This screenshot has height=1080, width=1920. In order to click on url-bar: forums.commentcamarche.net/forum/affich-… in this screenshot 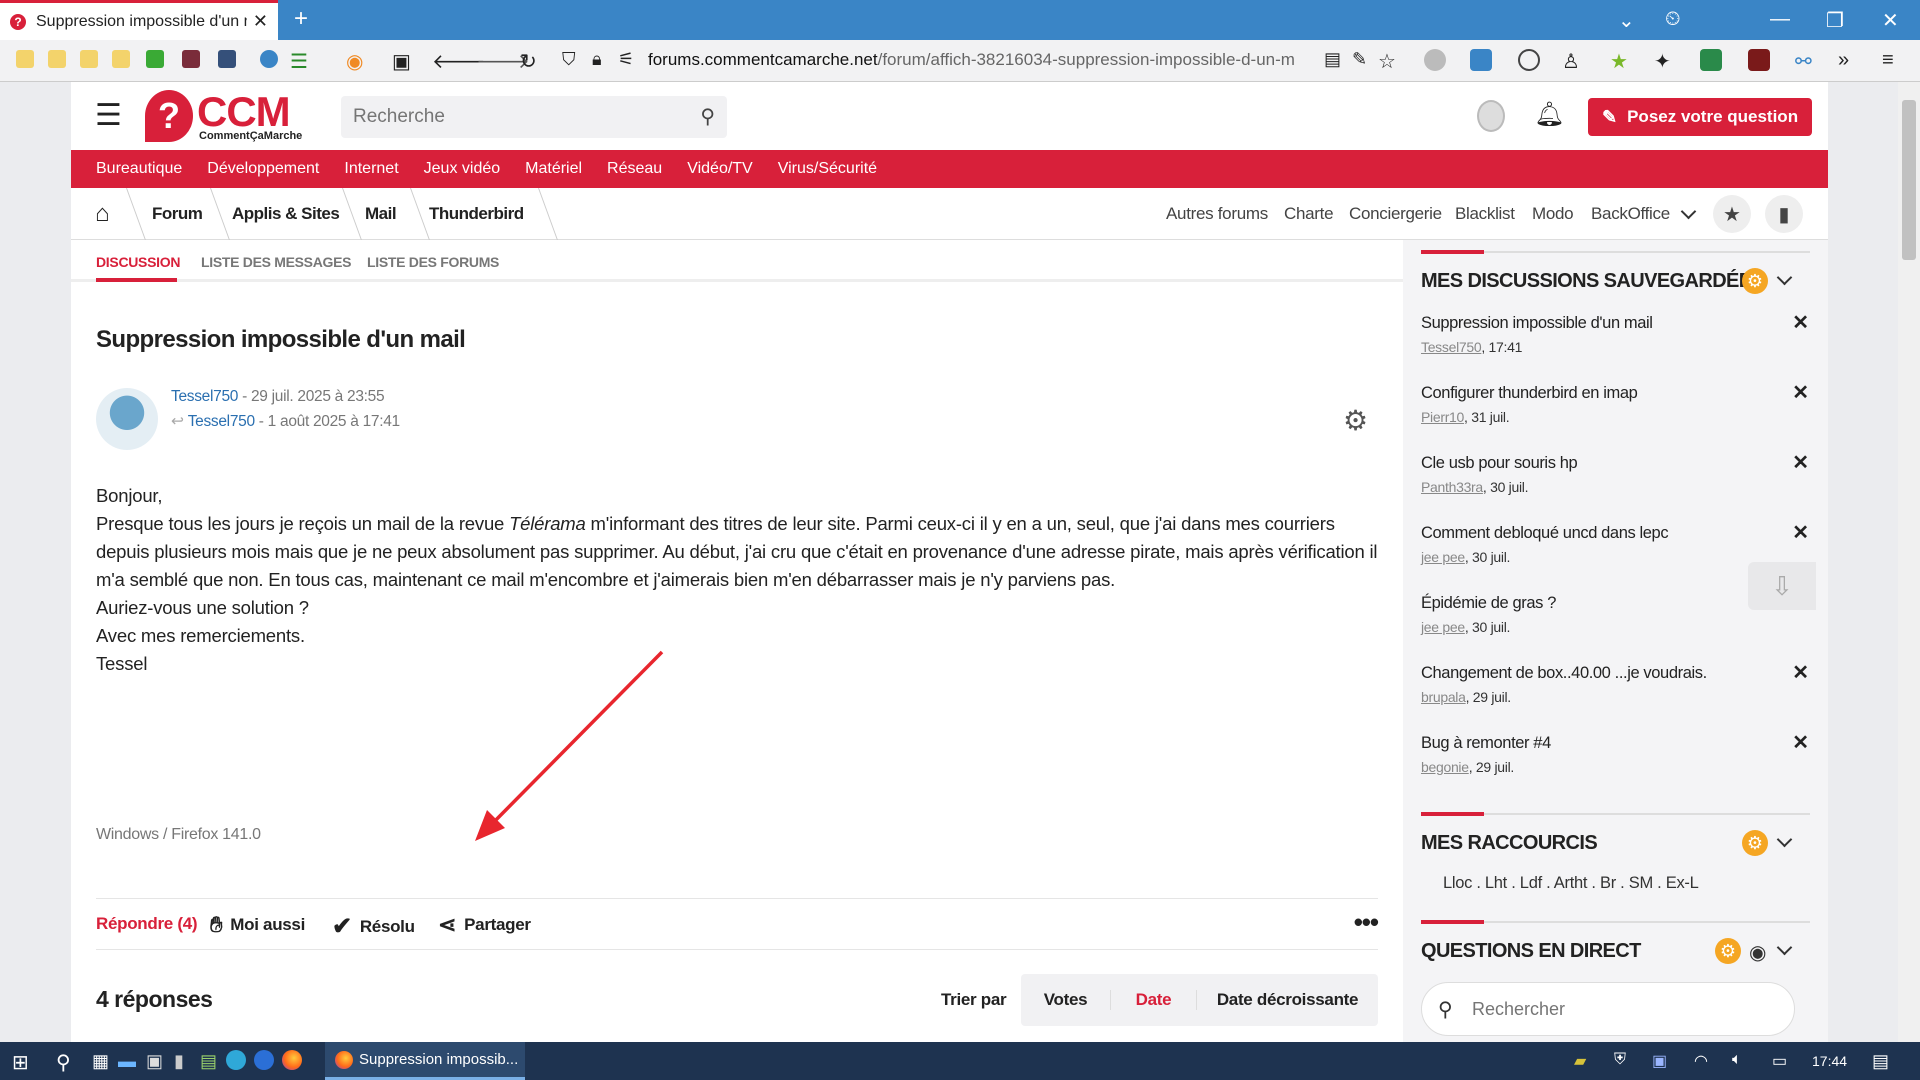, I will do `click(982, 60)`.